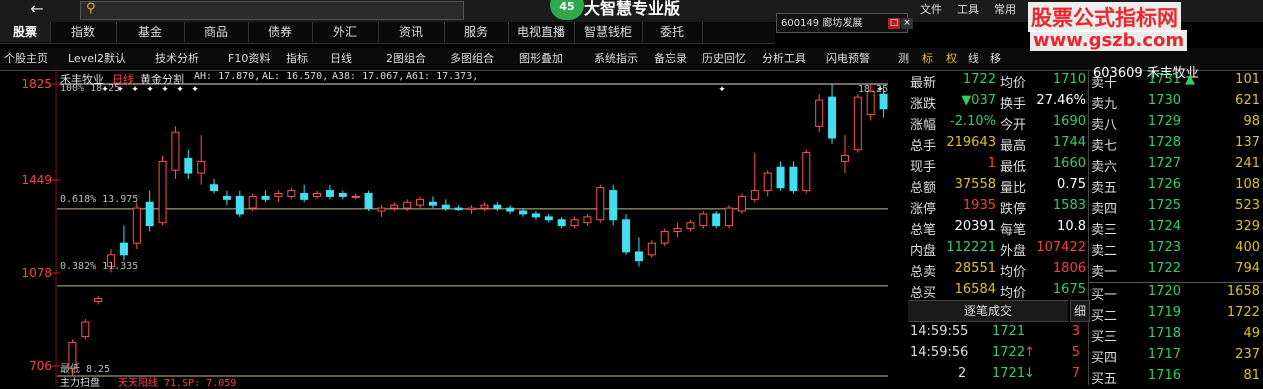 The height and width of the screenshot is (389, 1263). Describe the element at coordinates (272, 10) in the screenshot. I see `search-input` at that location.